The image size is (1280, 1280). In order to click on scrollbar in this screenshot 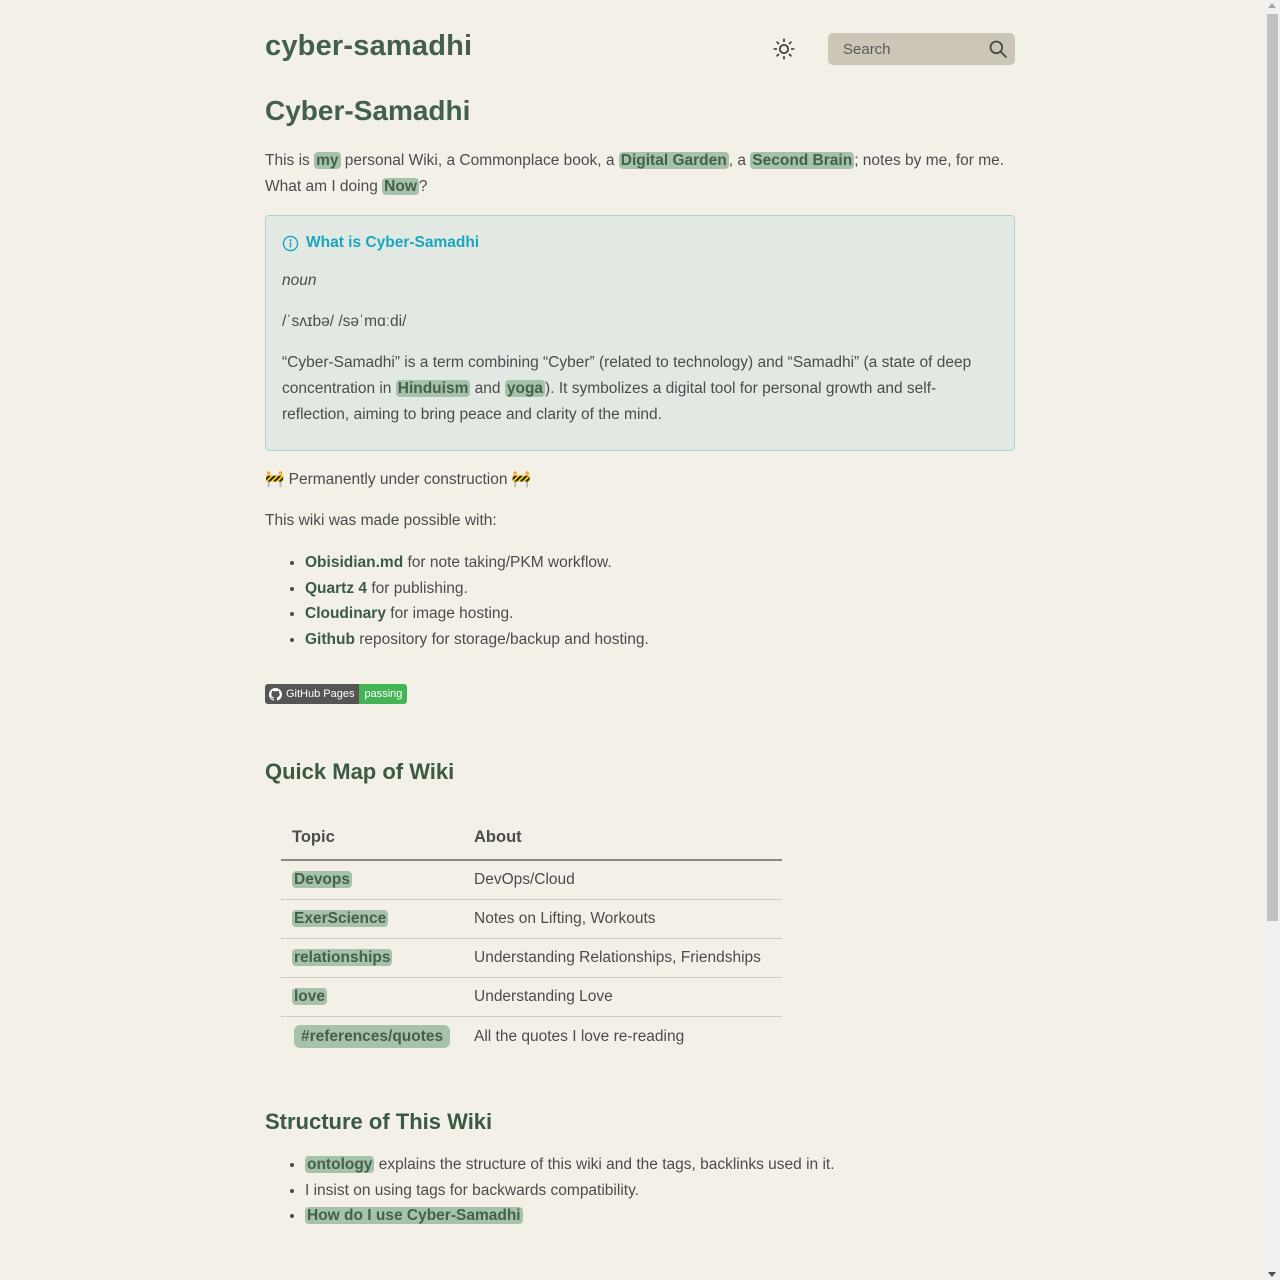, I will do `click(1272, 640)`.